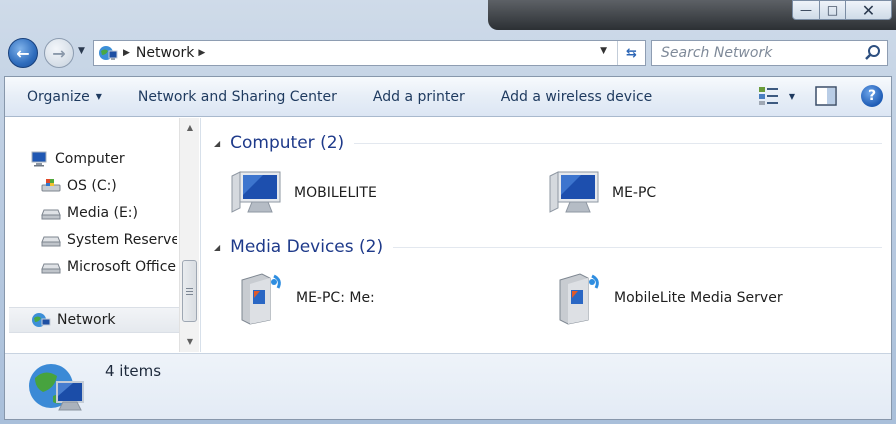 The width and height of the screenshot is (896, 424). What do you see at coordinates (769, 96) in the screenshot?
I see `change-view-icon` at bounding box center [769, 96].